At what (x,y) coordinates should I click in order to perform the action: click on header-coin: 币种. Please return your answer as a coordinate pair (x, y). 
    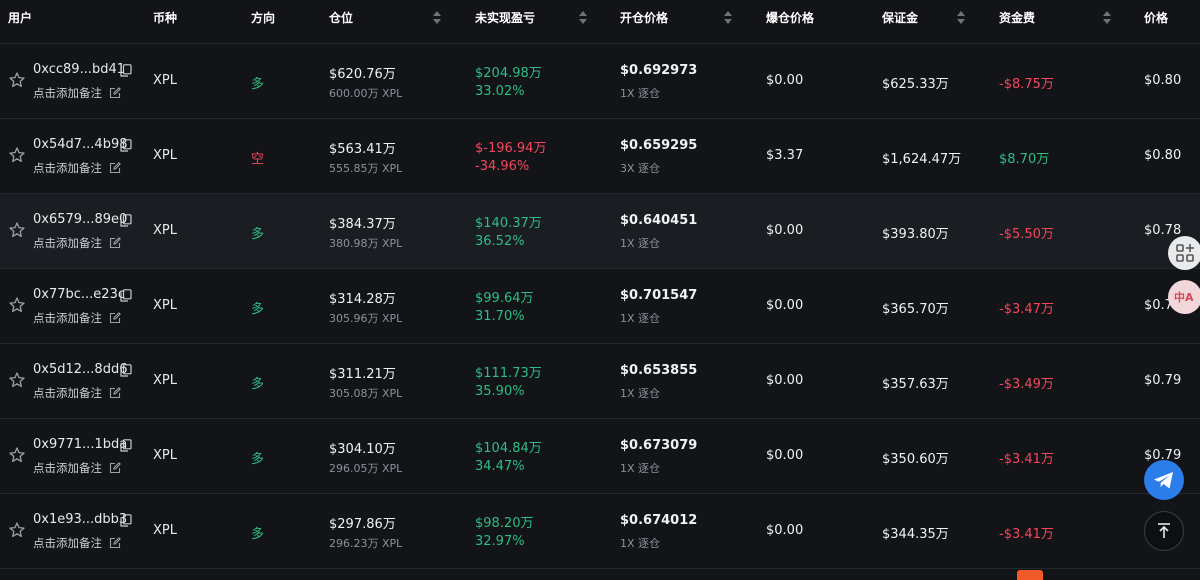
    Looking at the image, I should click on (165, 18).